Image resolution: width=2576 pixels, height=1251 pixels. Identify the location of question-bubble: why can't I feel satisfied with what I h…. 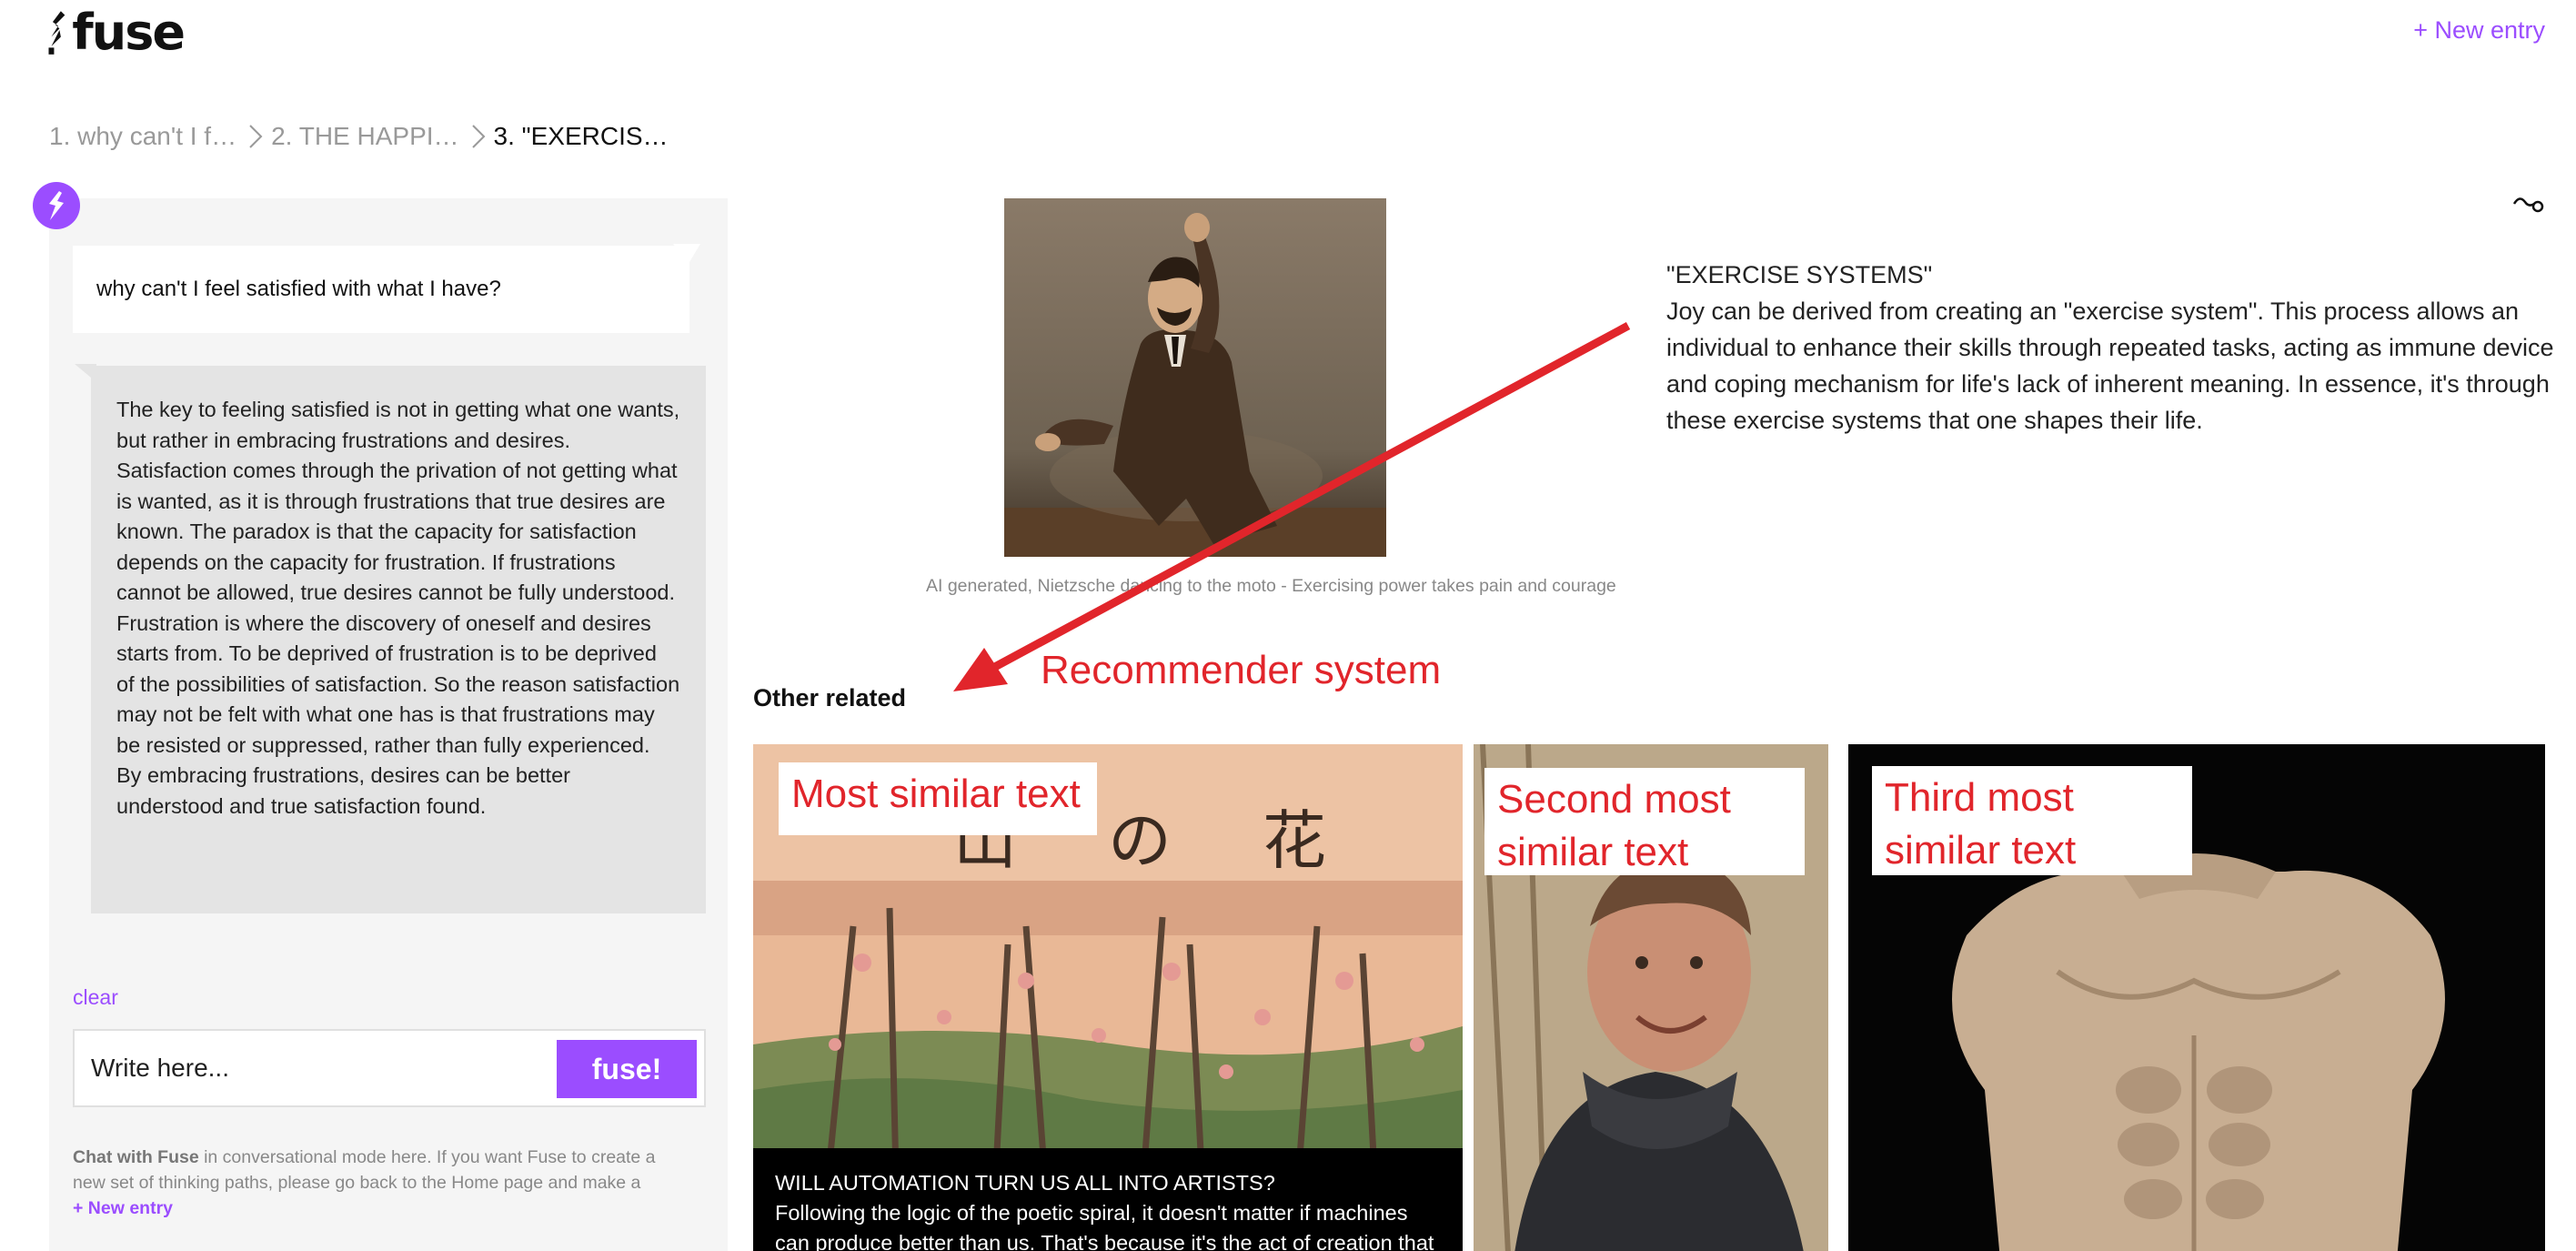
(381, 289).